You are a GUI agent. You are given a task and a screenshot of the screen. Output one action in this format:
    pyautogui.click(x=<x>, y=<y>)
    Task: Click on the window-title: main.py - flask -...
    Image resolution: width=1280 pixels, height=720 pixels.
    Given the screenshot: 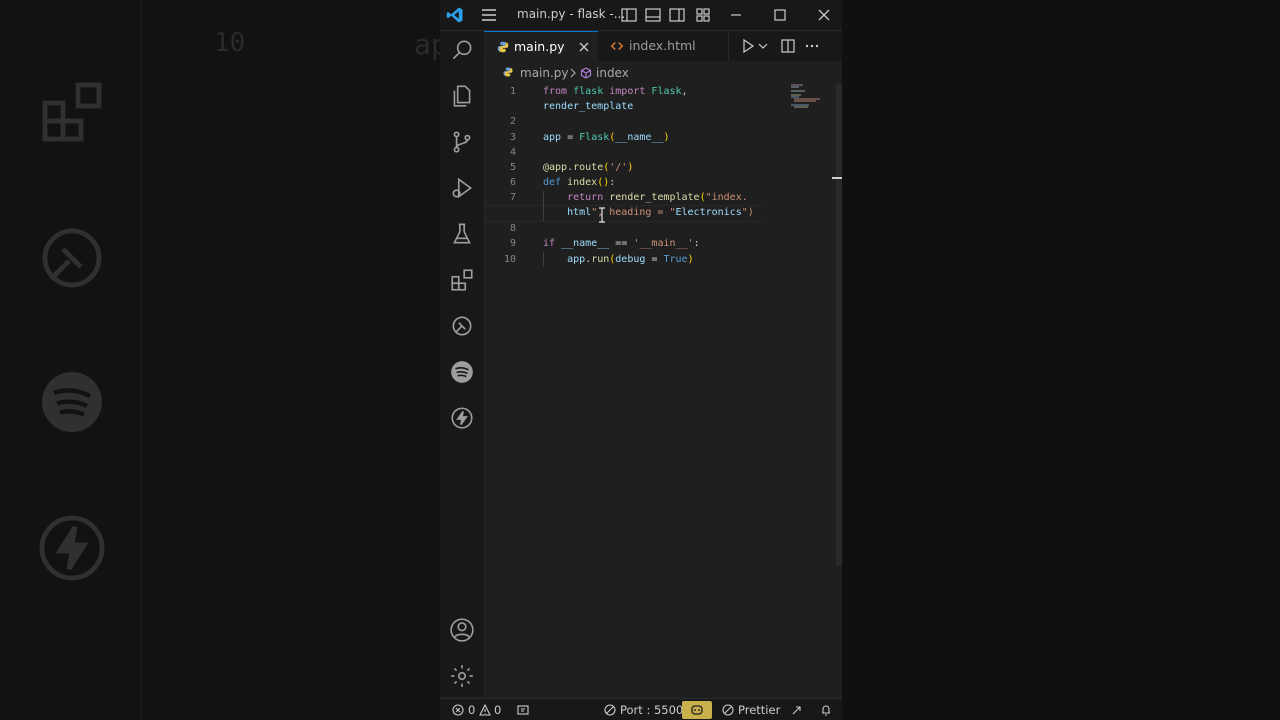 What is the action you would take?
    pyautogui.click(x=571, y=14)
    